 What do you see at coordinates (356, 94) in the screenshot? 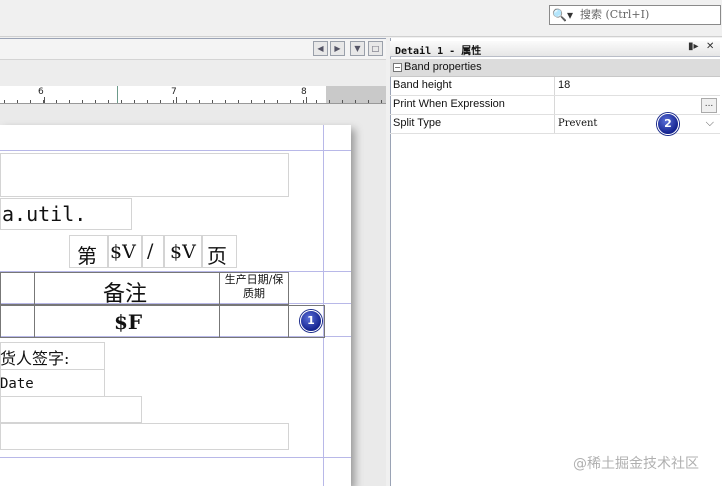
I see `ruler-margin-shade` at bounding box center [356, 94].